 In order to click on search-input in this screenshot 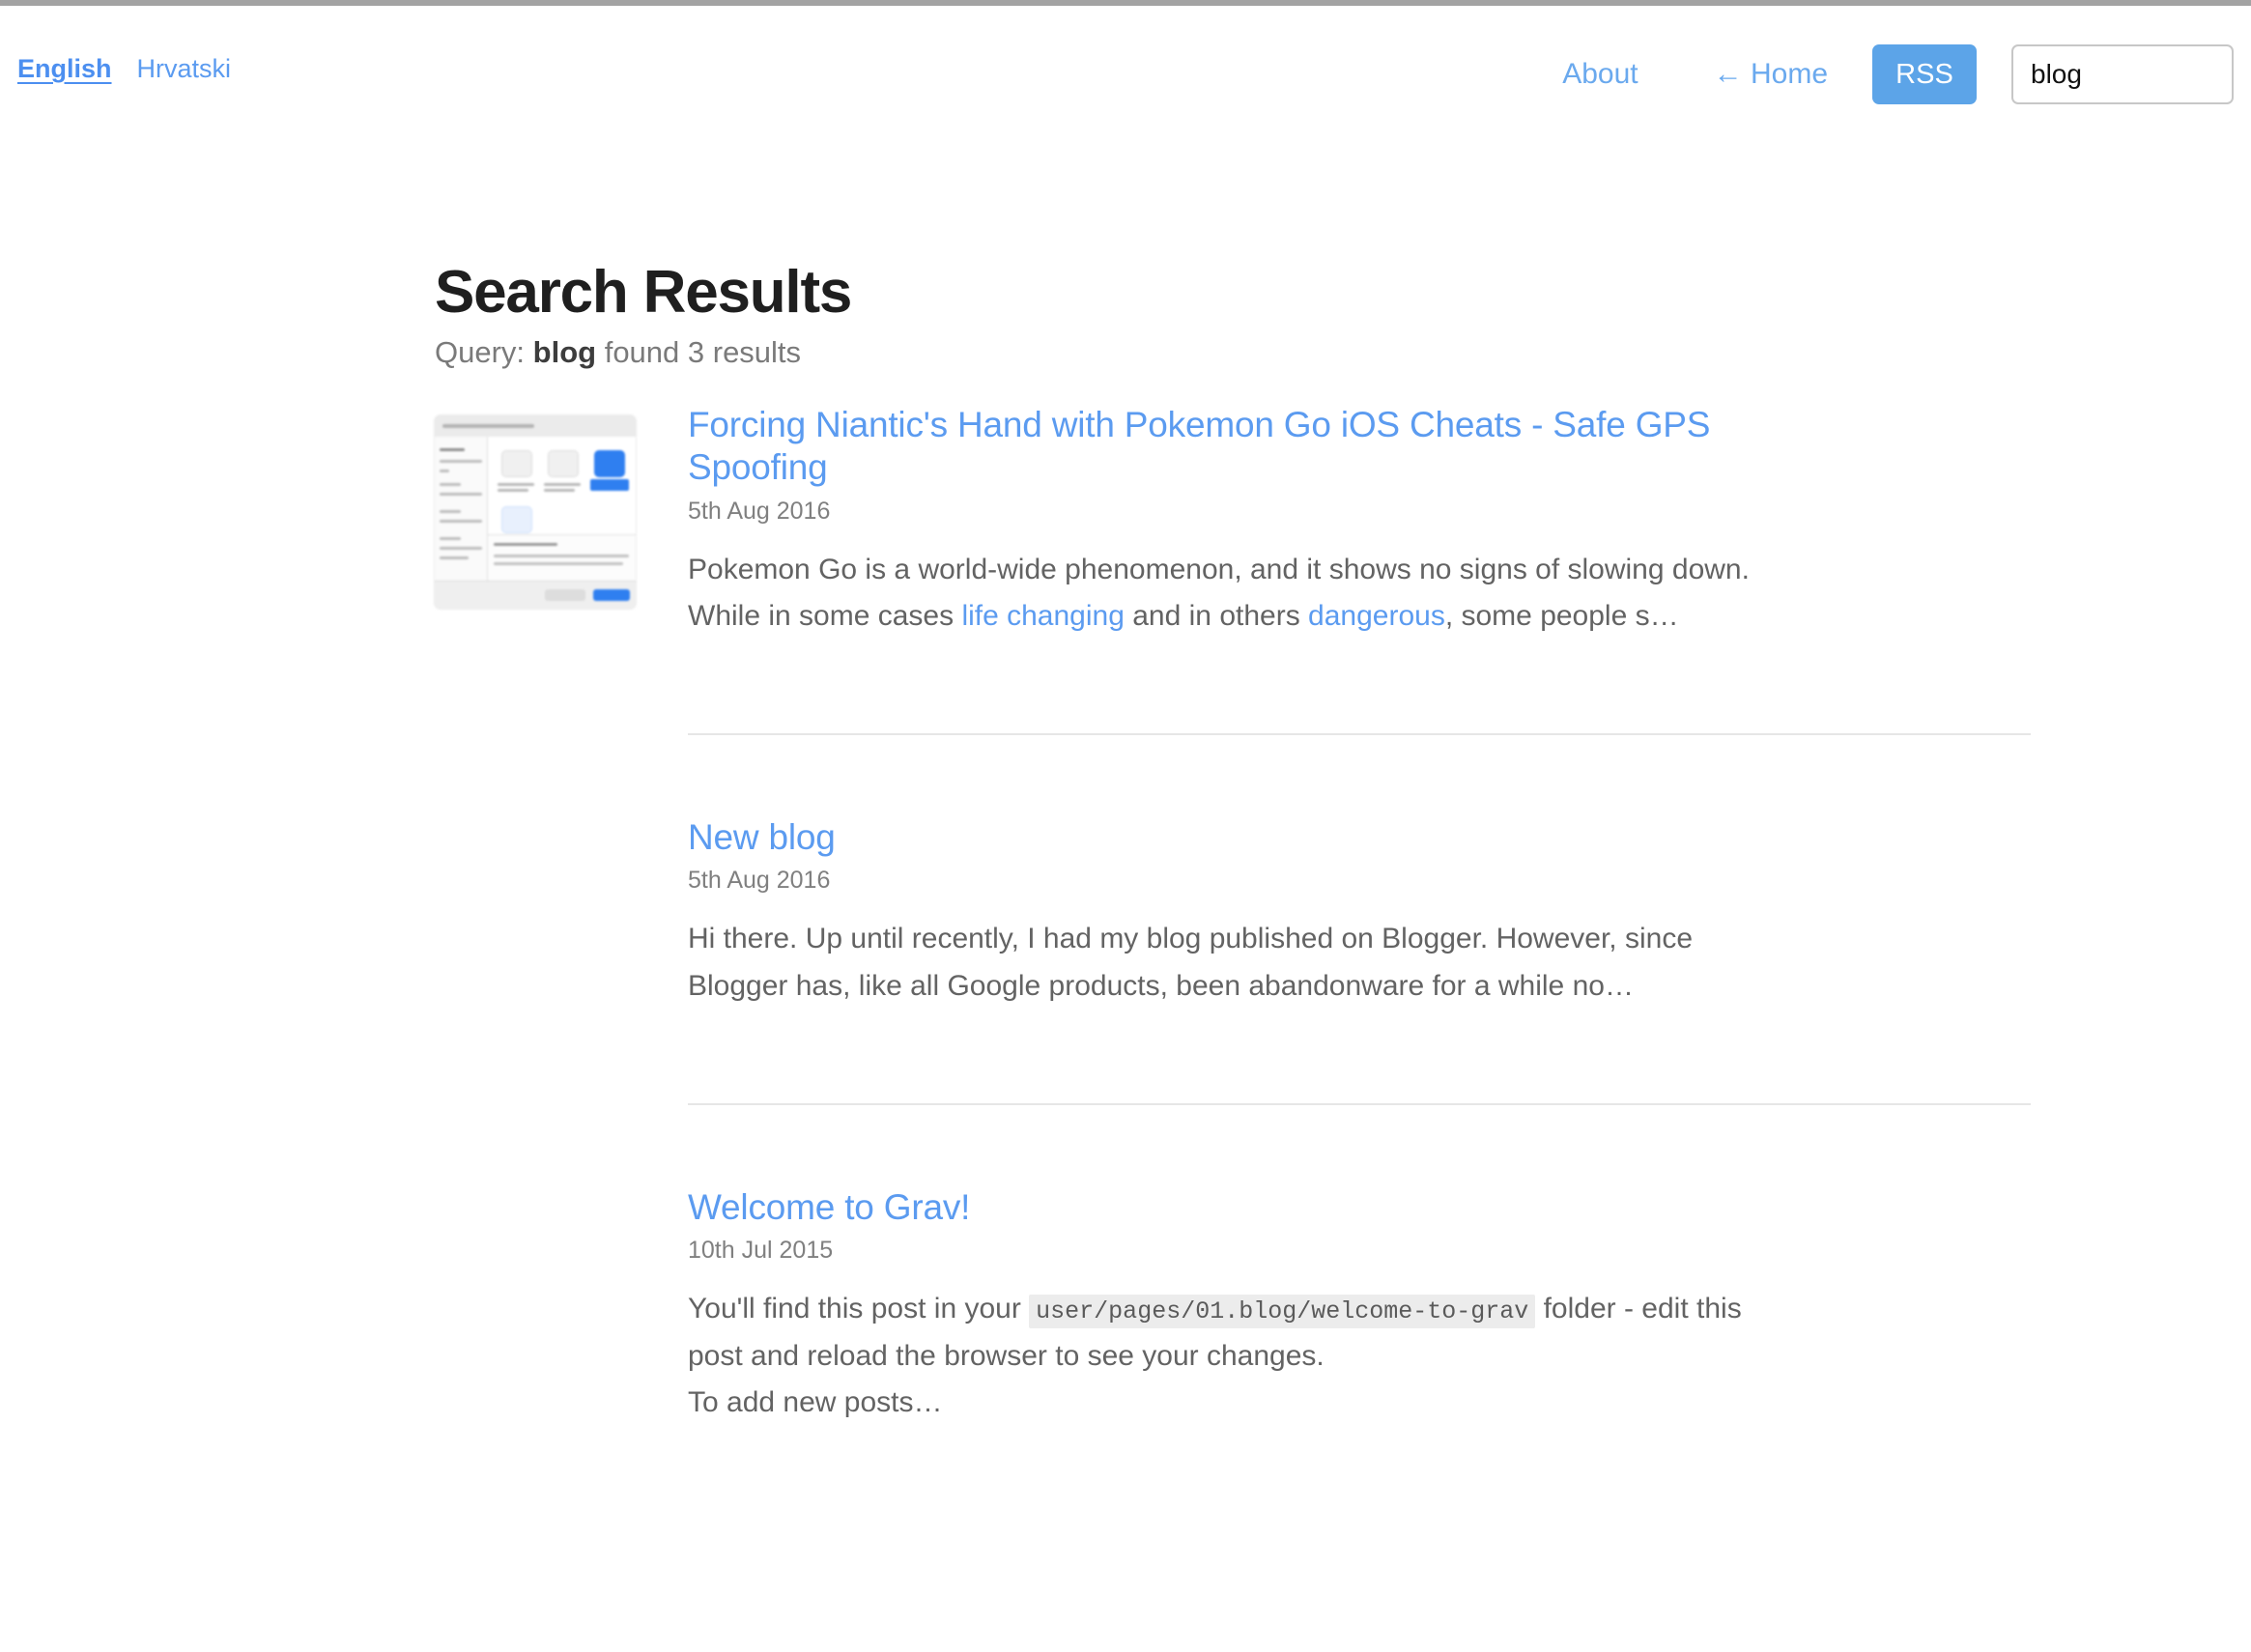, I will do `click(2122, 74)`.